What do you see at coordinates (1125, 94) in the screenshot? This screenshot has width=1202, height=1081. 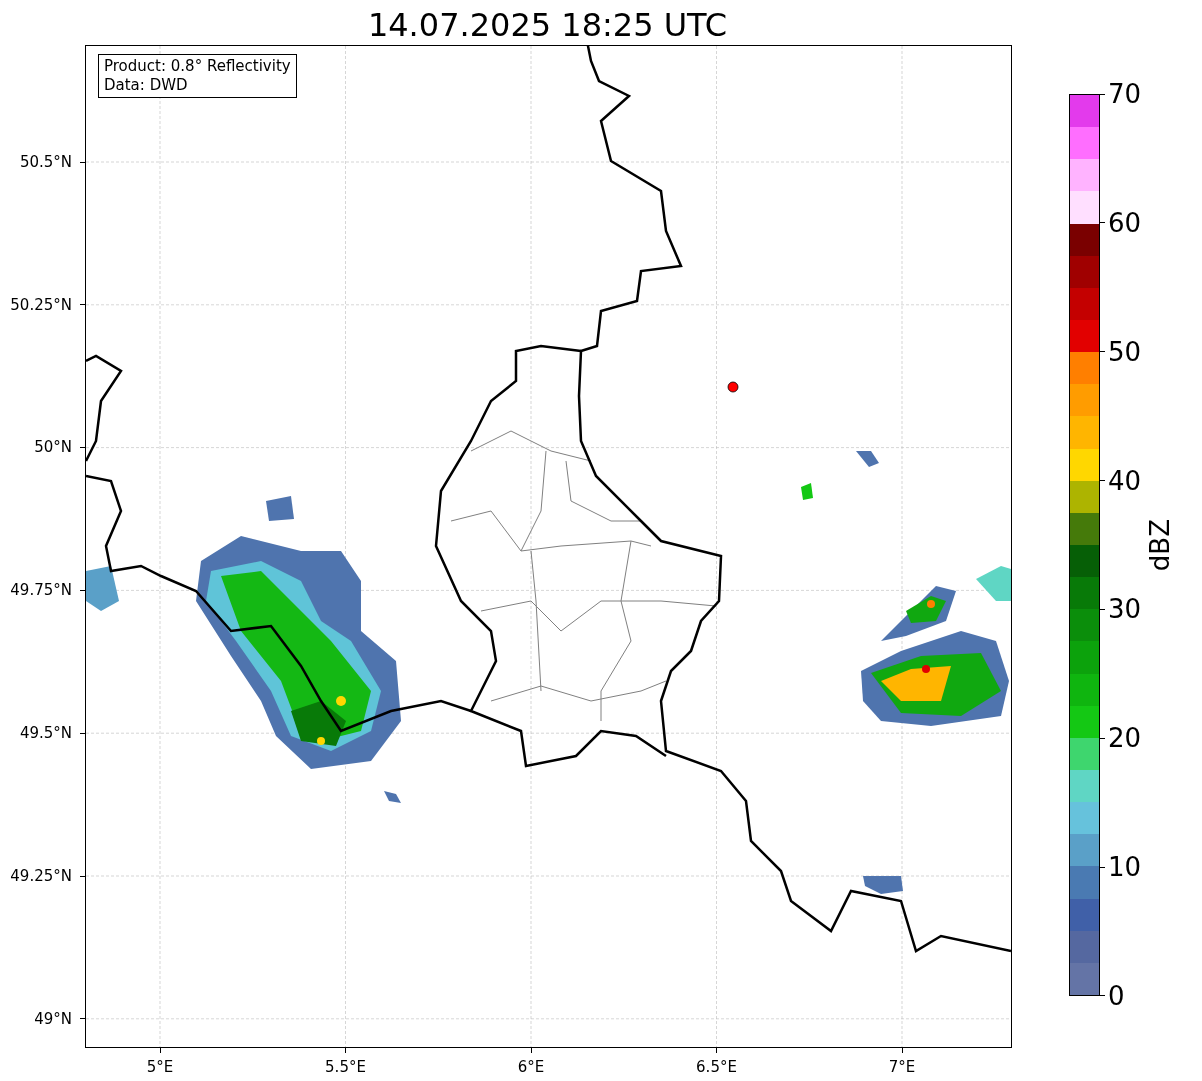 I see `colorbar-tick-label: 70` at bounding box center [1125, 94].